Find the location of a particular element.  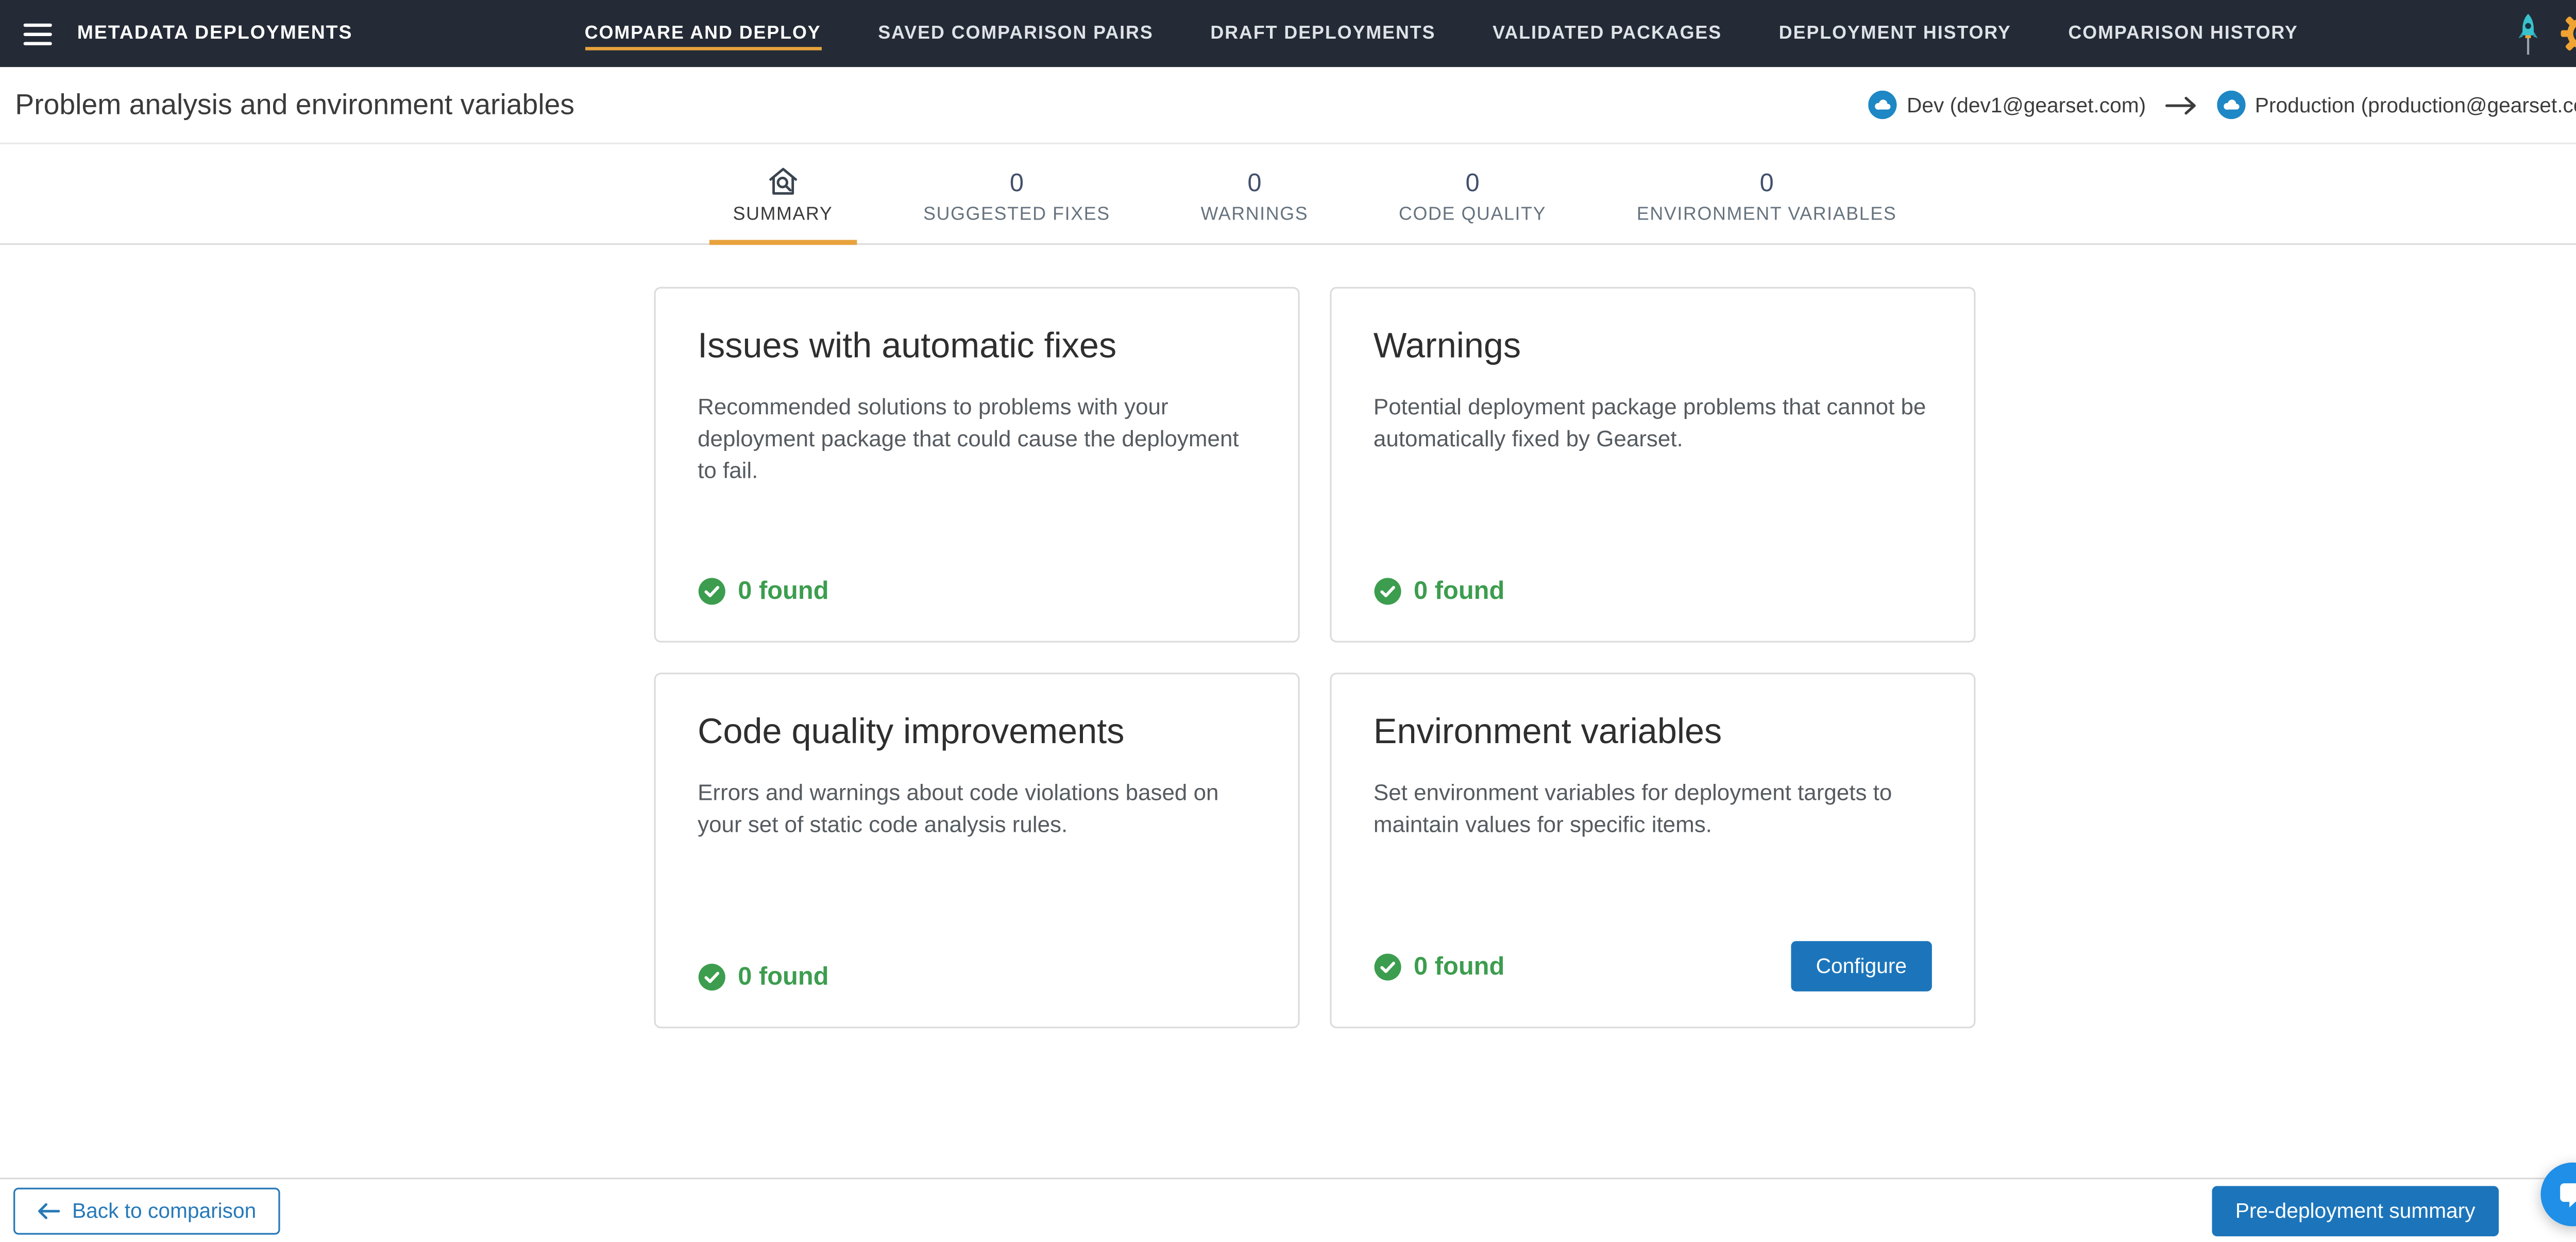

tab-environment-variables: 0 ENVIRONMENT VARIABLES is located at coordinates (1766, 204).